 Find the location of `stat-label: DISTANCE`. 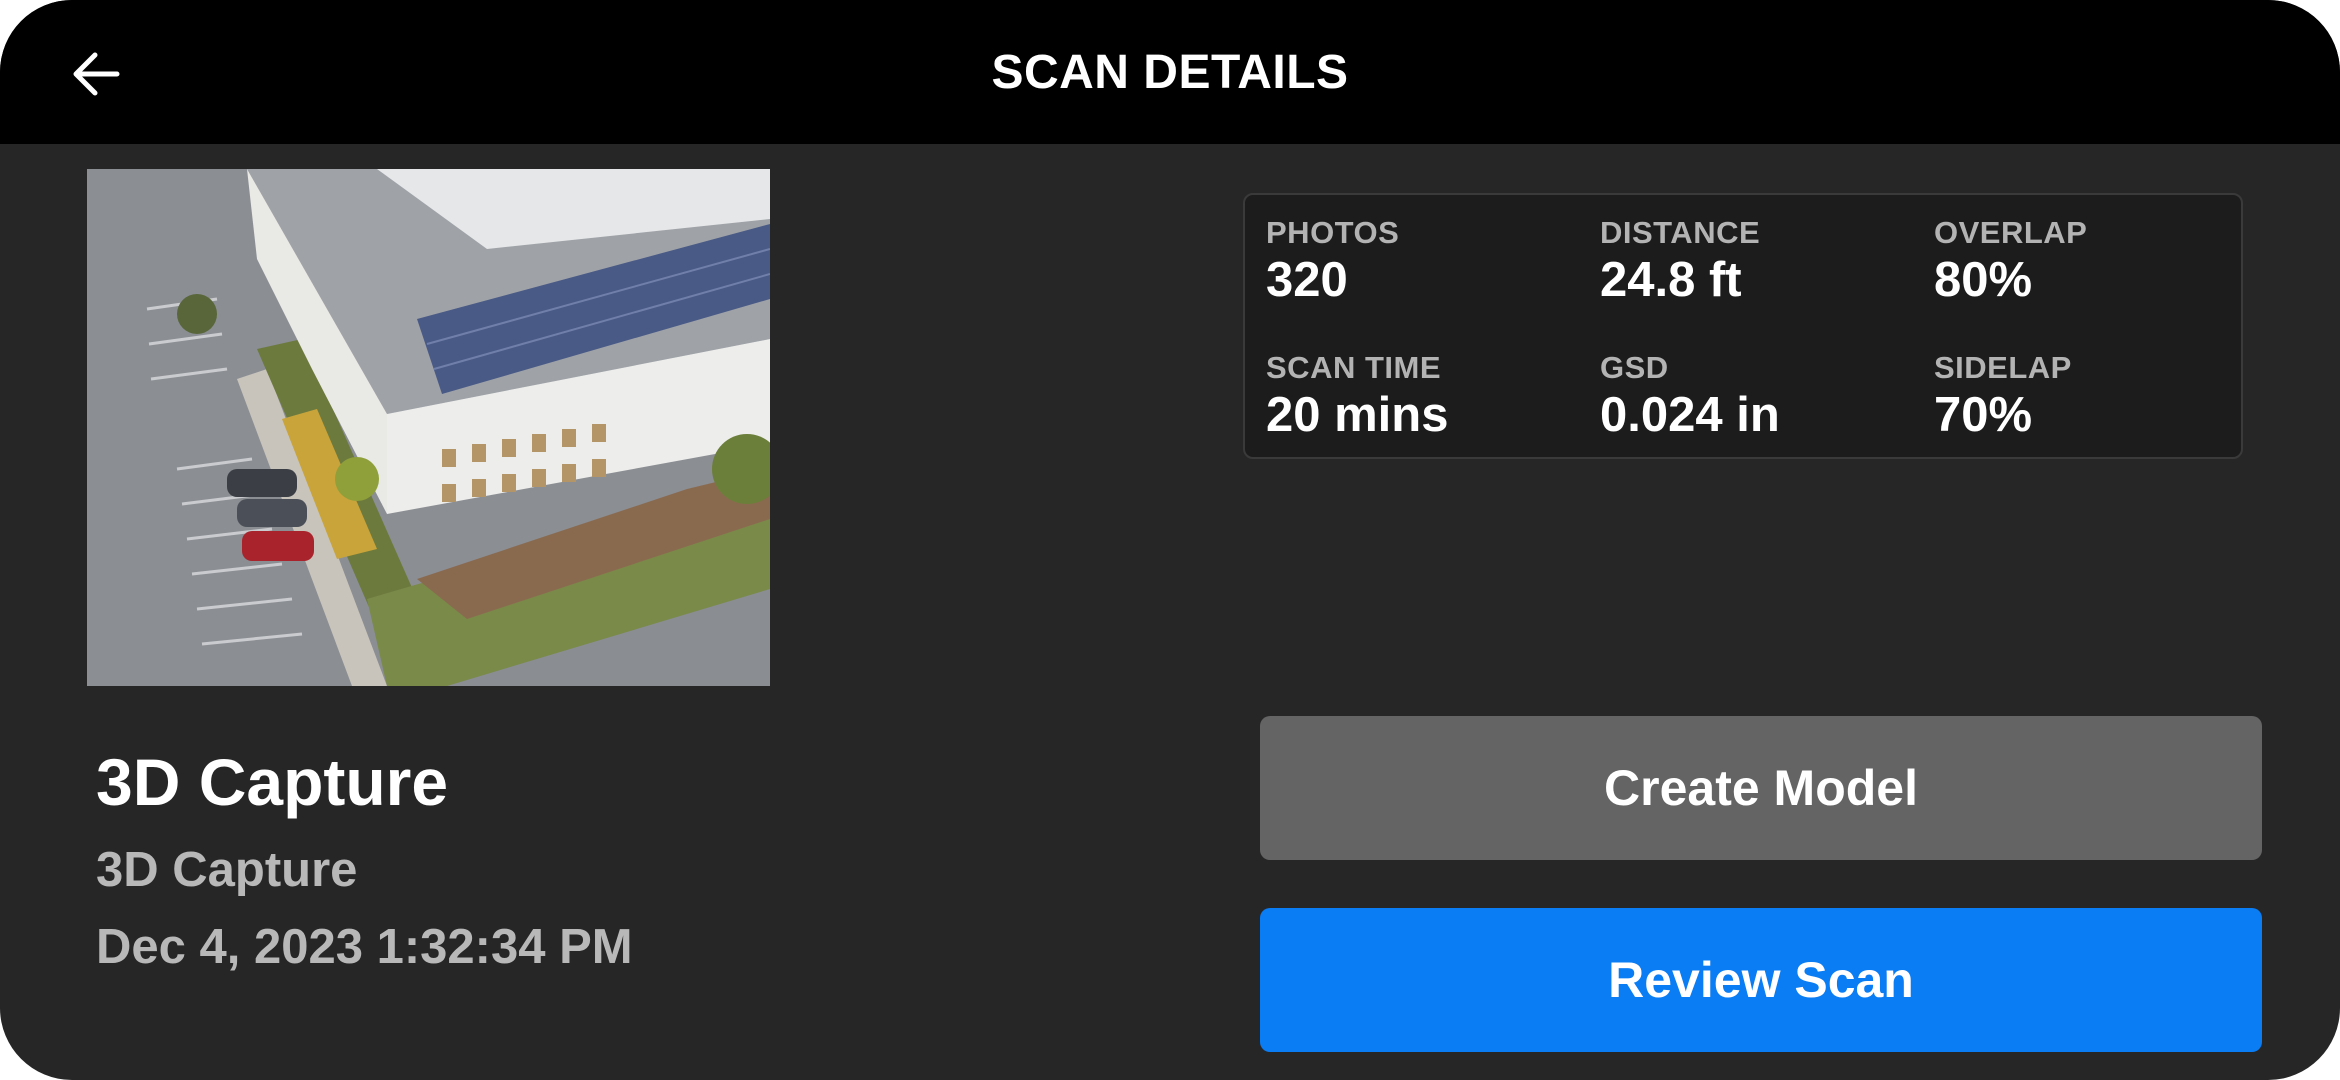

stat-label: DISTANCE is located at coordinates (1680, 232).